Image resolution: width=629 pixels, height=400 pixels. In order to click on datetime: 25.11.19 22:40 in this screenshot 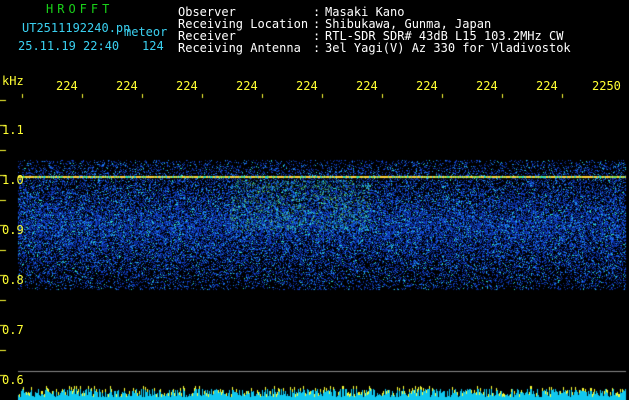, I will do `click(69, 46)`.